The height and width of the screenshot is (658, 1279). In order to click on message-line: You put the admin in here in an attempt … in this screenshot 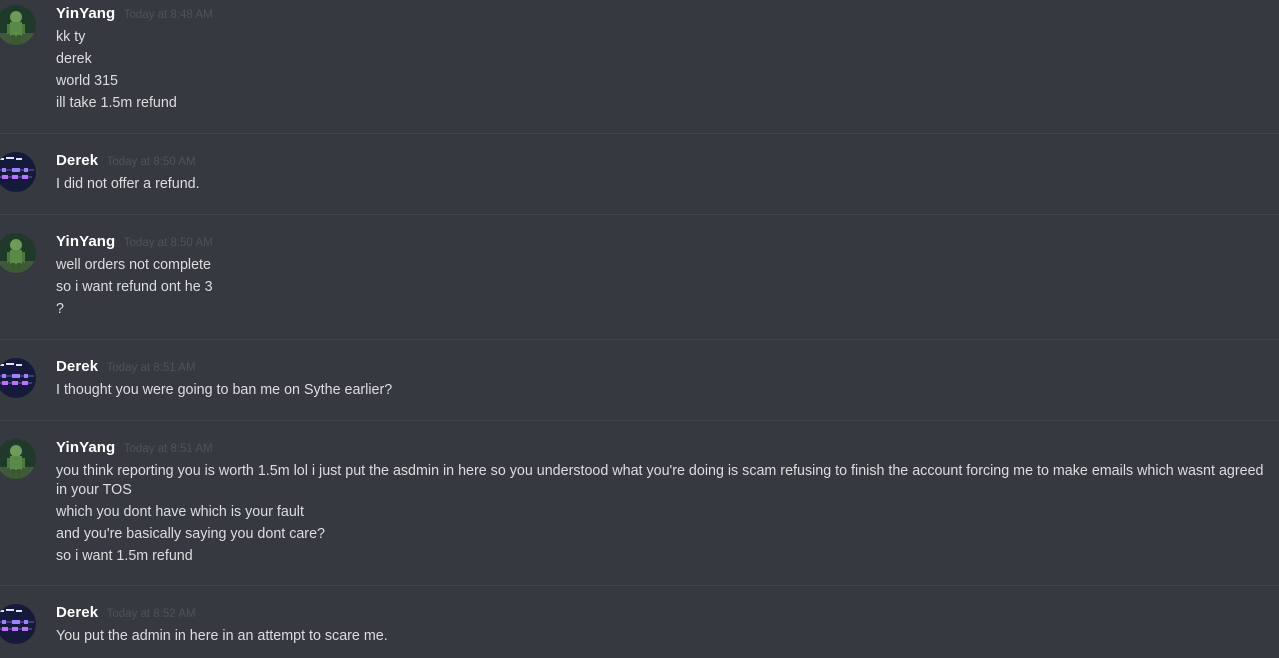, I will do `click(222, 636)`.